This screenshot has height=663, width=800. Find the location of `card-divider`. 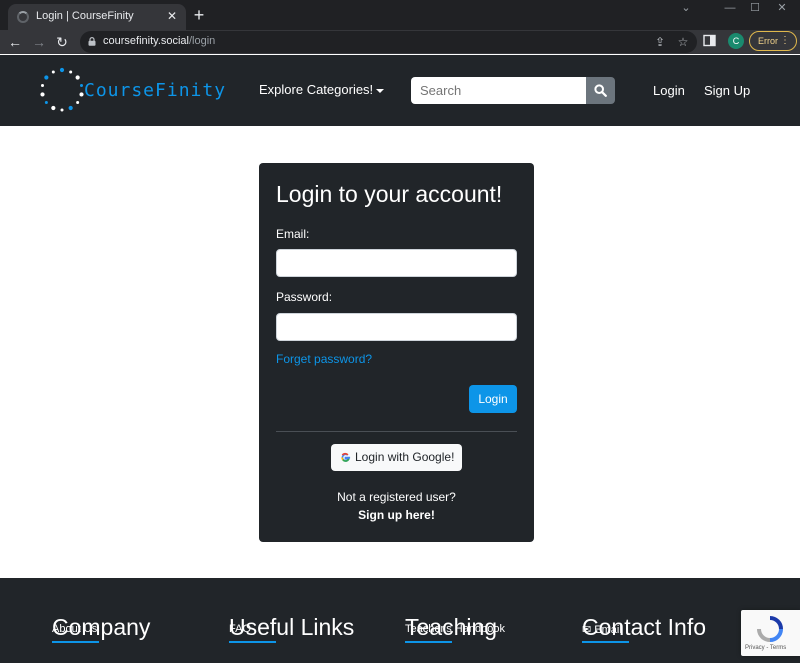

card-divider is located at coordinates (396, 431).